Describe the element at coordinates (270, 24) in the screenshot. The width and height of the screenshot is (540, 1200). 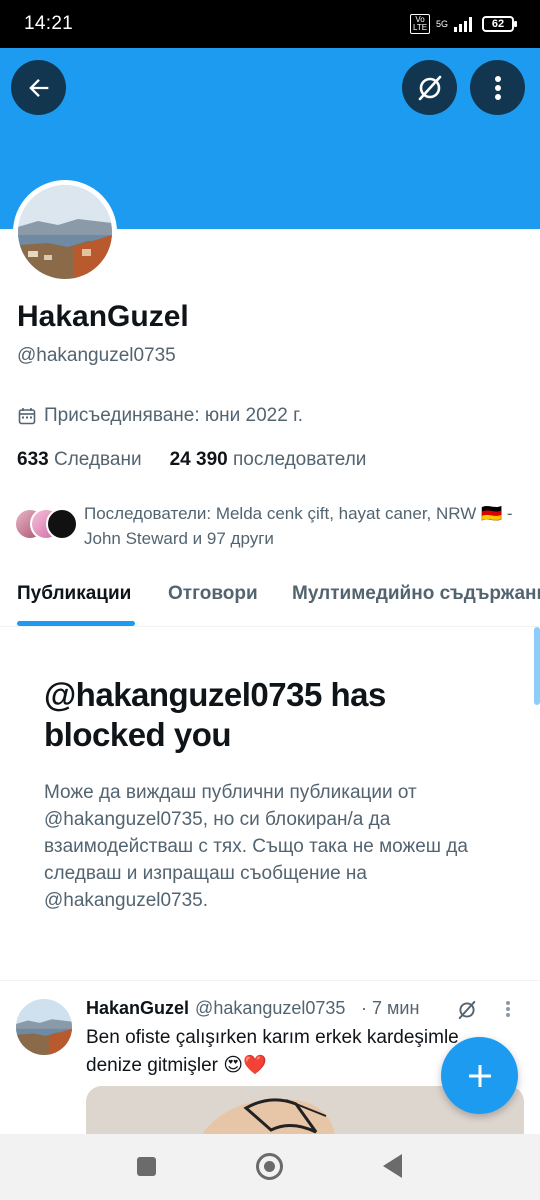
I see `status-bar: 14:21 Vo LTE 5G 62` at that location.